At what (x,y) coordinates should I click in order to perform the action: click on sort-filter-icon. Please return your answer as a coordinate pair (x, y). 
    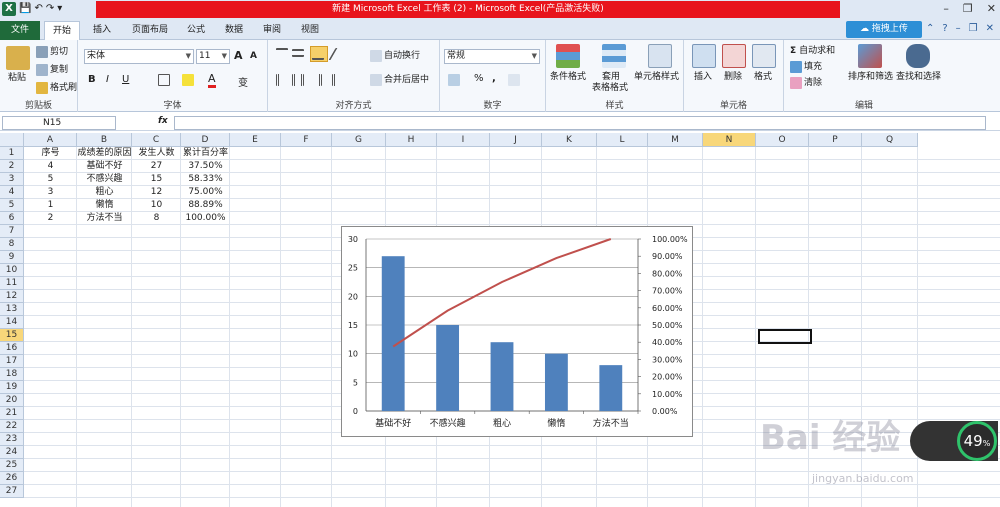
    Looking at the image, I should click on (870, 56).